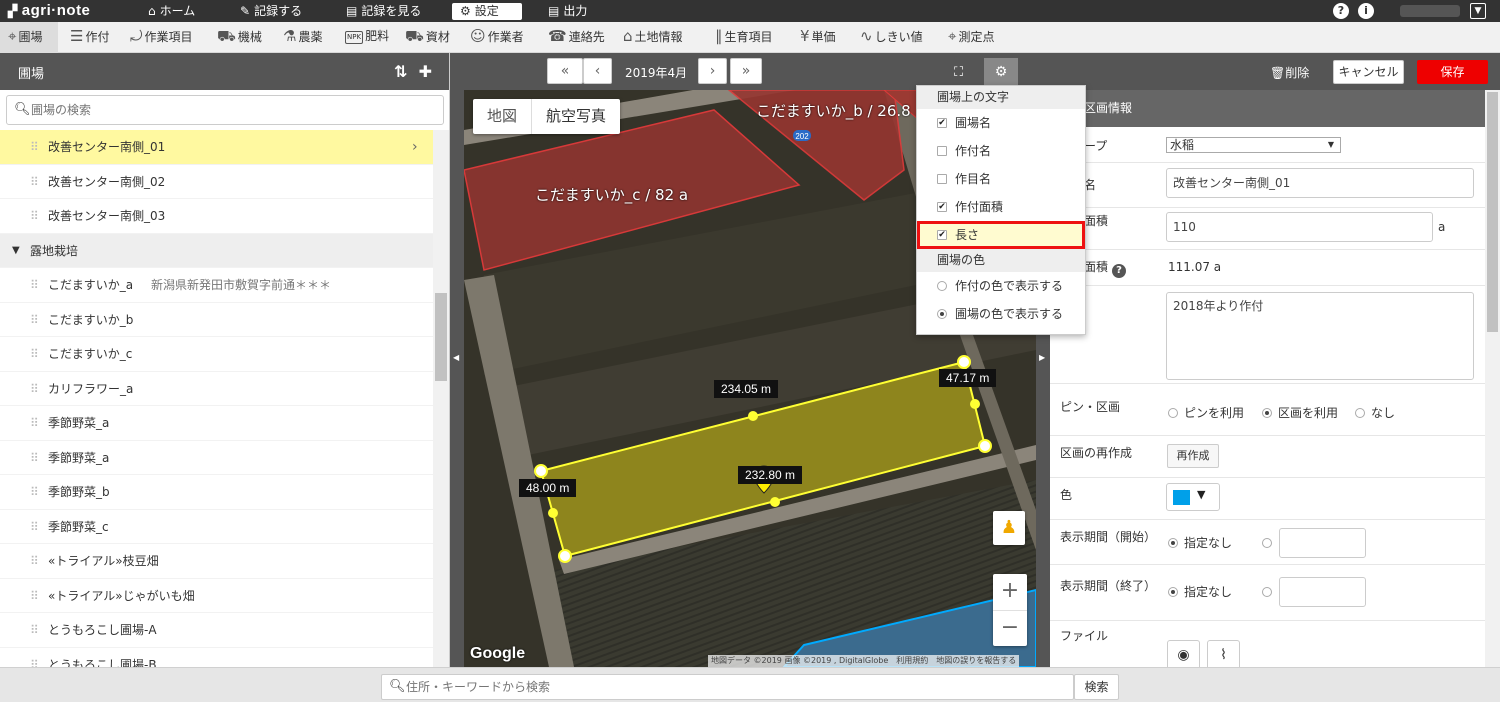 The width and height of the screenshot is (1500, 702). What do you see at coordinates (1001, 207) in the screenshot?
I see `dropdown-option: ✔ 作付面積` at bounding box center [1001, 207].